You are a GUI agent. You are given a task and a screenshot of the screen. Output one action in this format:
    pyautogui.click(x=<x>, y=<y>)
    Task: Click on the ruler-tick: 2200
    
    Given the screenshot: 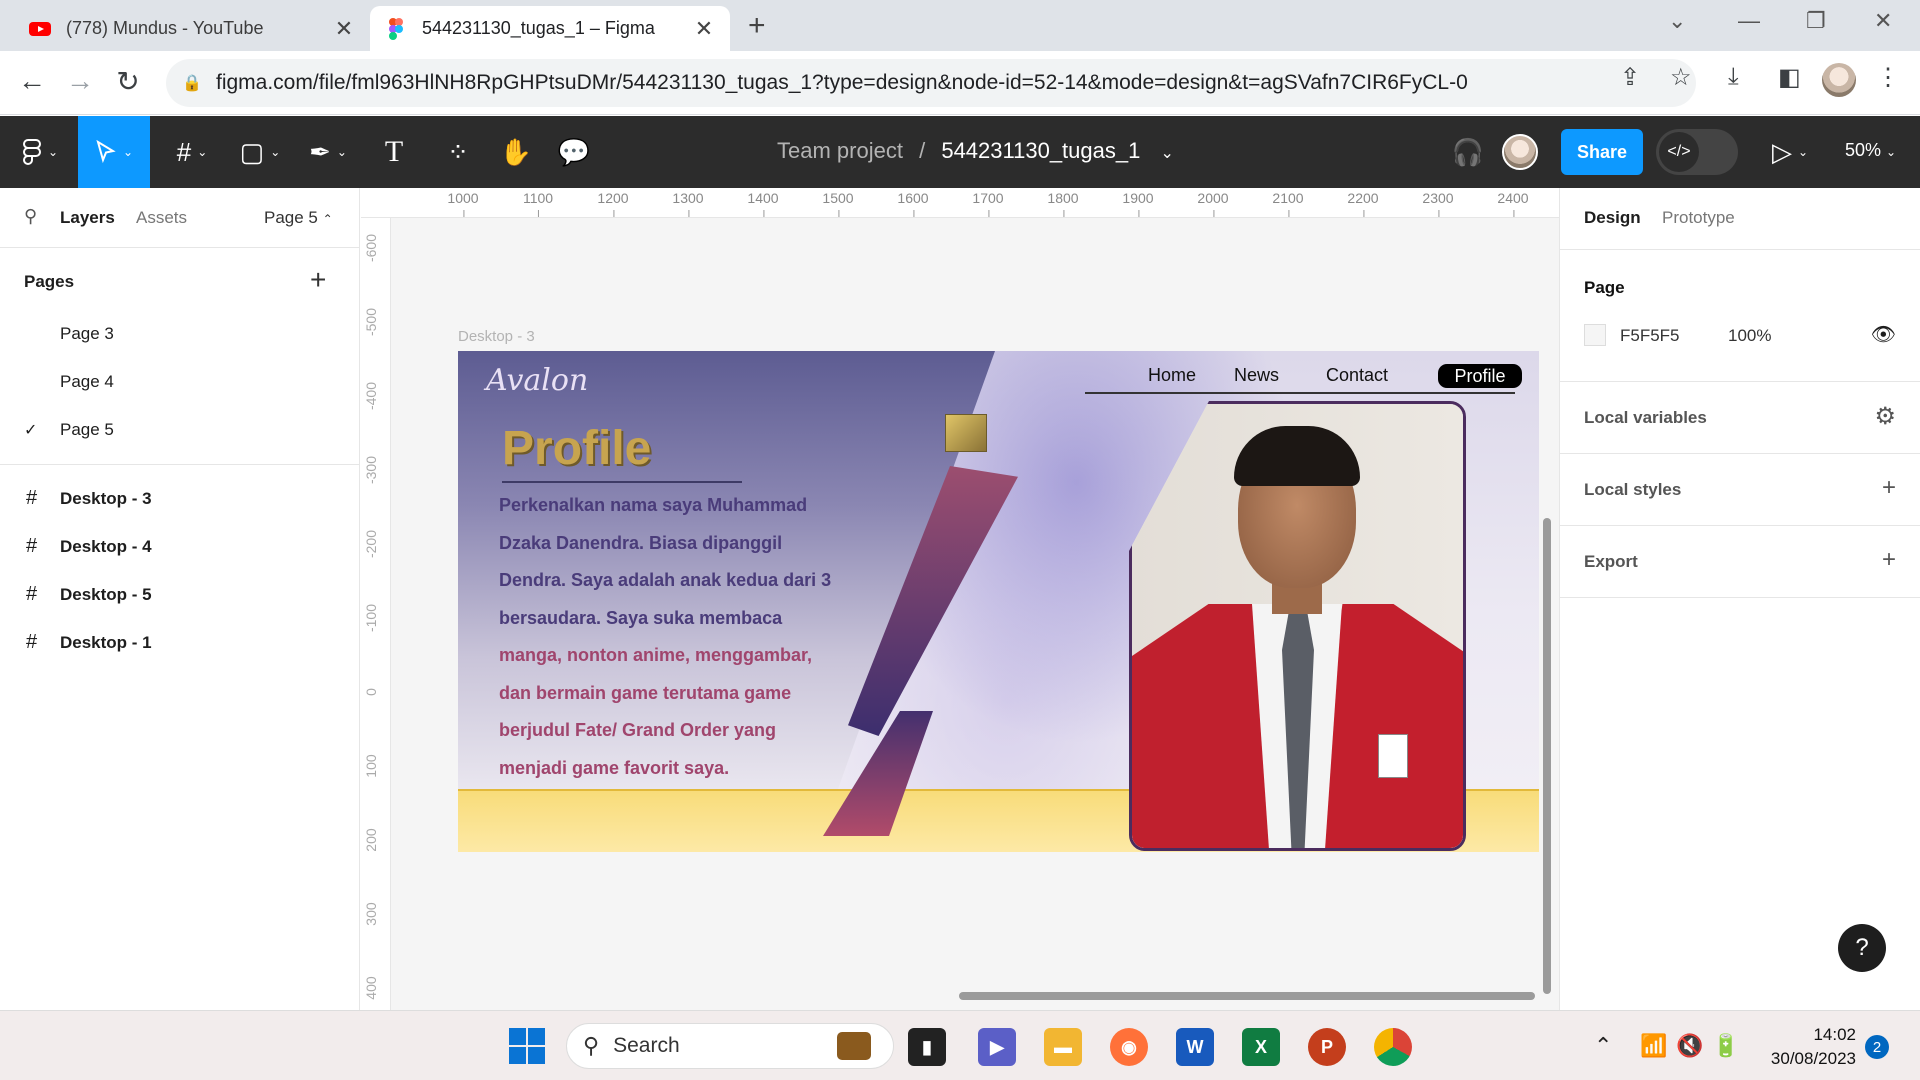 What is the action you would take?
    pyautogui.click(x=1363, y=203)
    